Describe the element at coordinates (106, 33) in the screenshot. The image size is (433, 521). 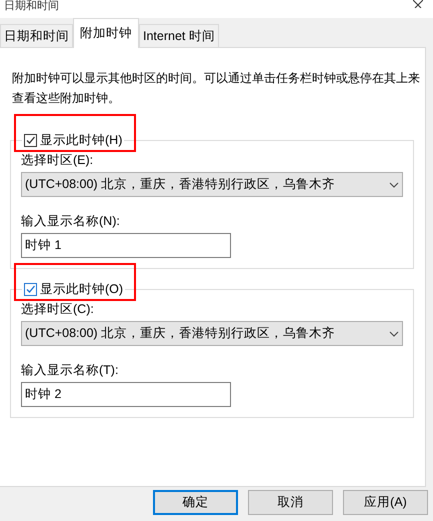
I see `tab: 附加时钟` at that location.